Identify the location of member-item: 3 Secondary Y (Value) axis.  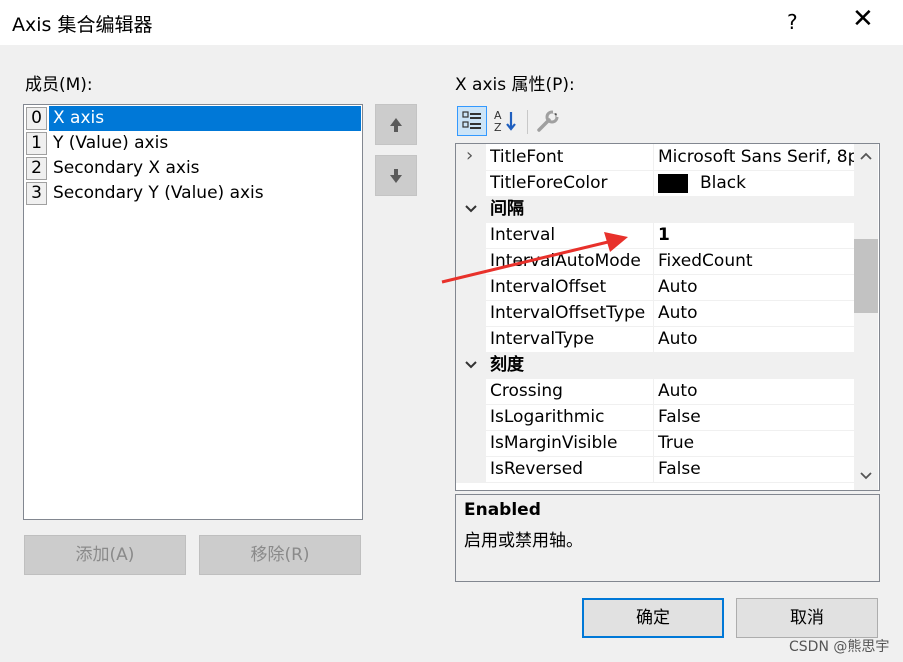
(193, 193).